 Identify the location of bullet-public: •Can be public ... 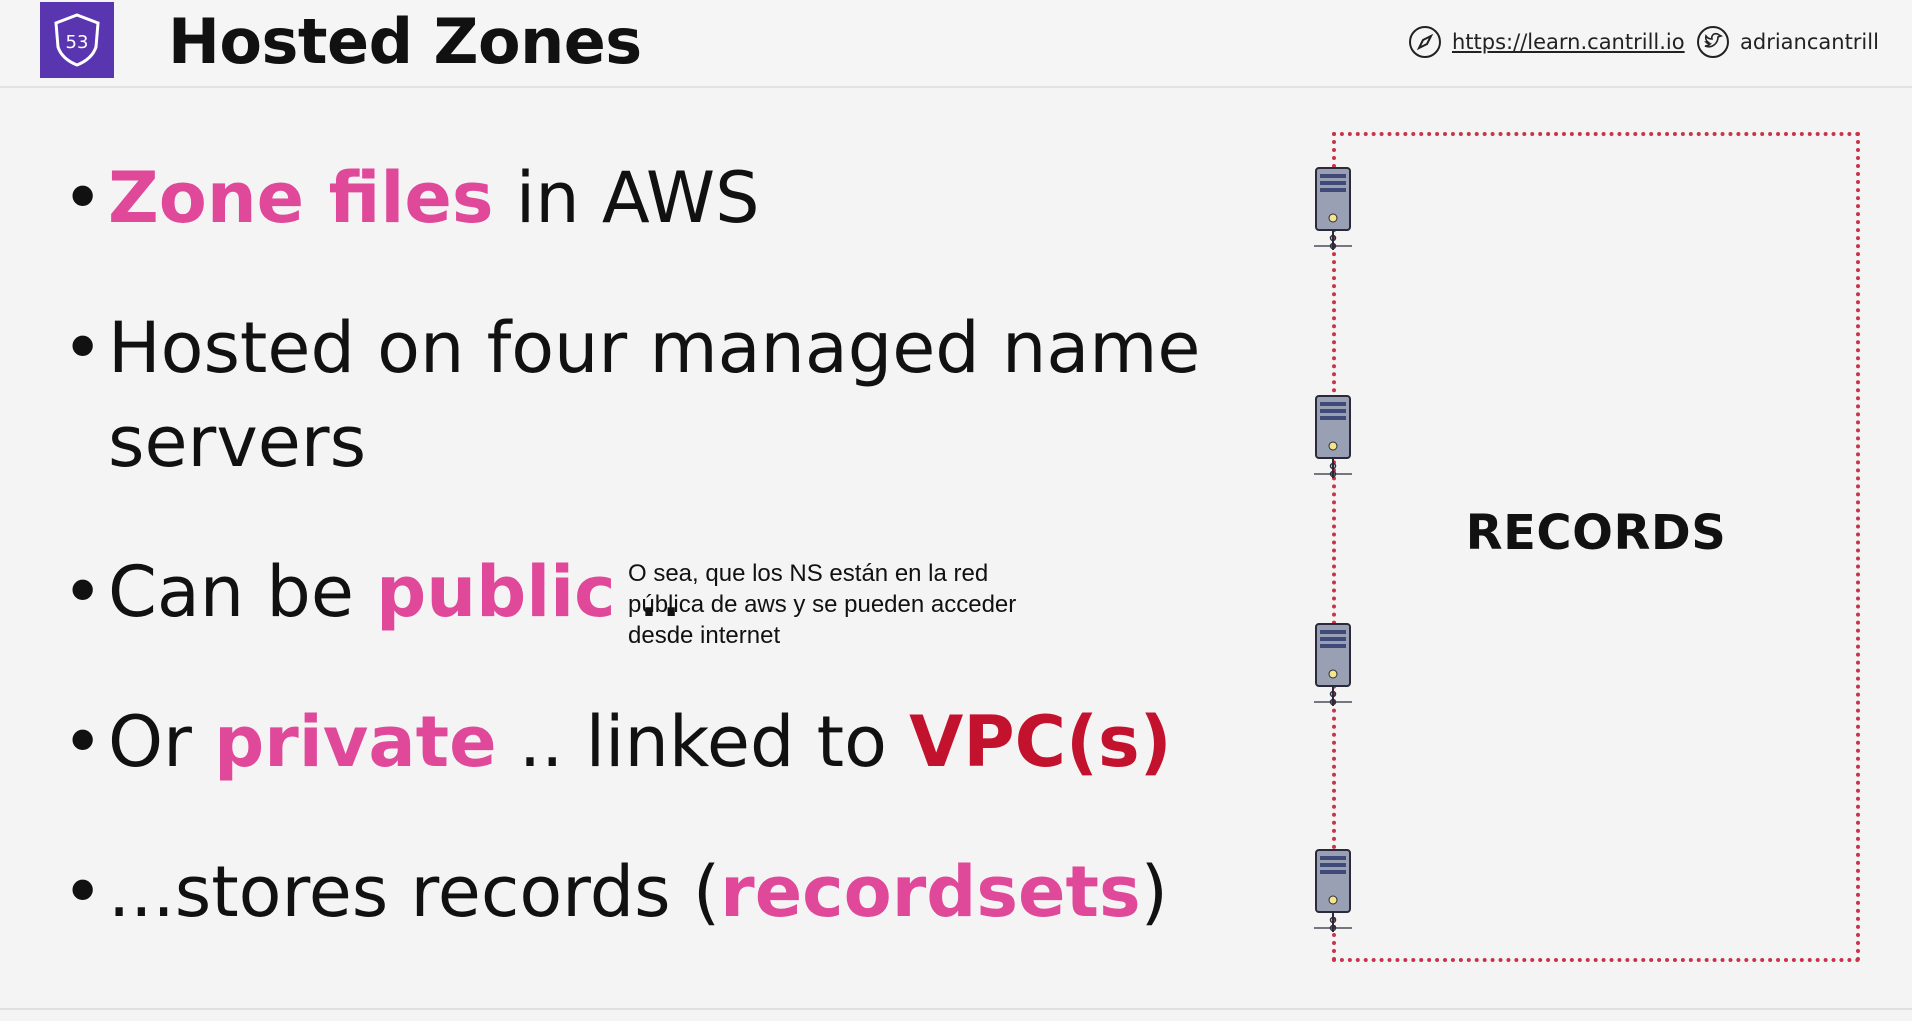
(372, 592).